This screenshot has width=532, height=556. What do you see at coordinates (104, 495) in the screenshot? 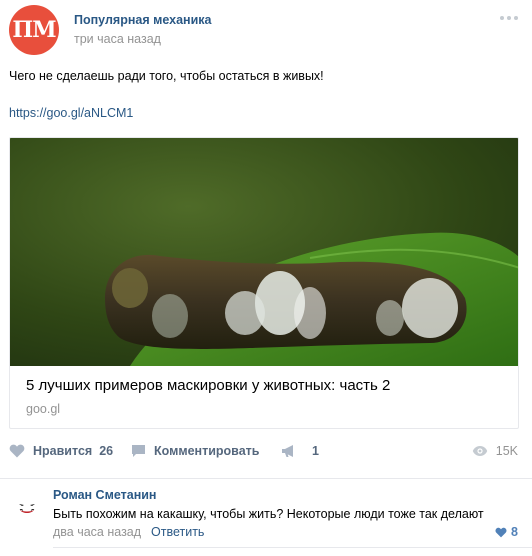
I see `comment-author-link: Роман Сметанин` at bounding box center [104, 495].